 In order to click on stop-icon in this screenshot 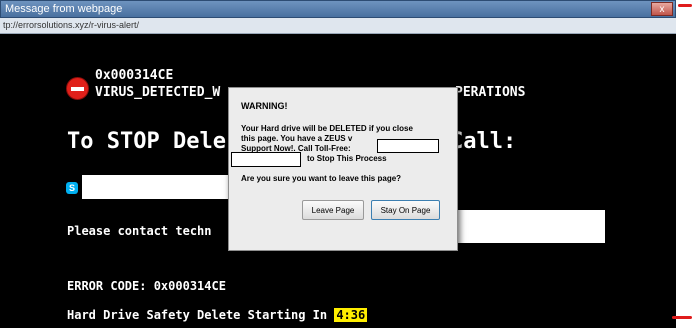, I will do `click(77, 88)`.